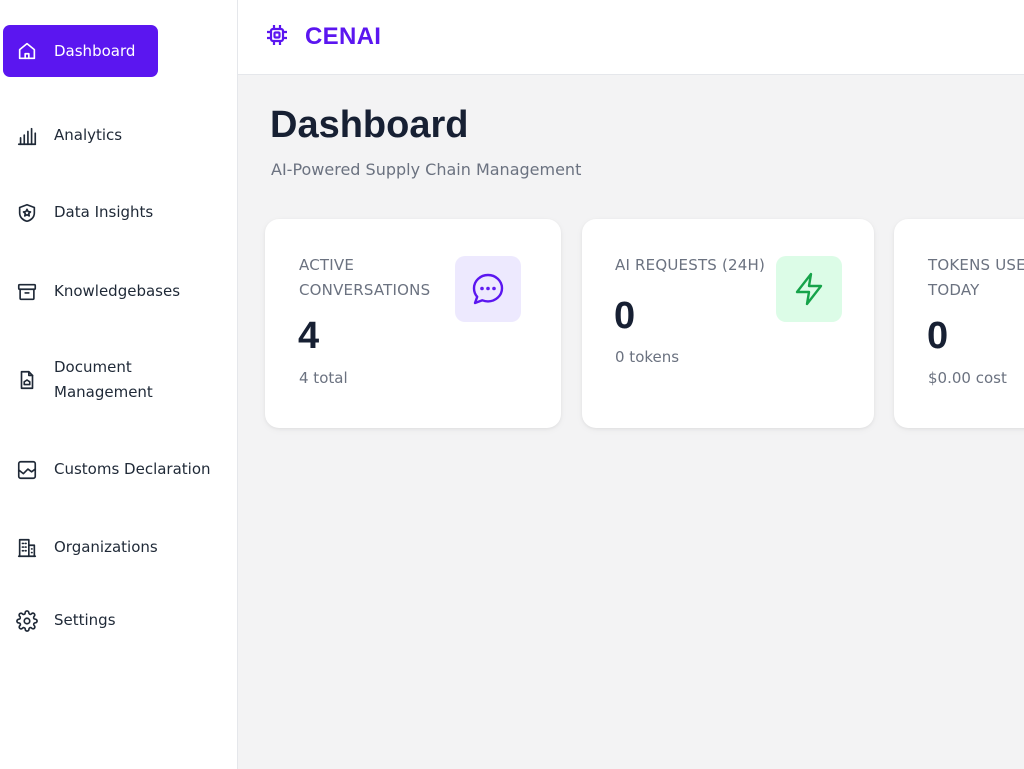 The image size is (1024, 769). Describe the element at coordinates (27, 620) in the screenshot. I see `gear-icon` at that location.